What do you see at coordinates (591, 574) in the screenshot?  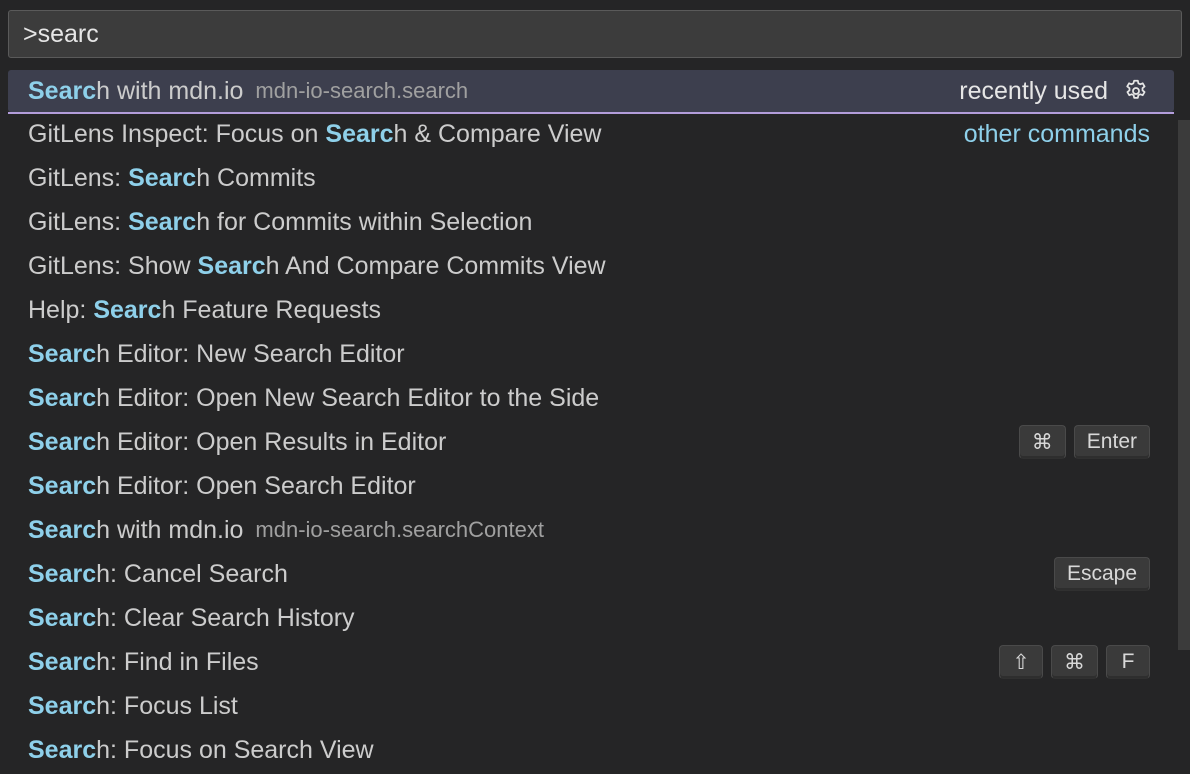 I see `command-item: Search: Cancel Search Escape` at bounding box center [591, 574].